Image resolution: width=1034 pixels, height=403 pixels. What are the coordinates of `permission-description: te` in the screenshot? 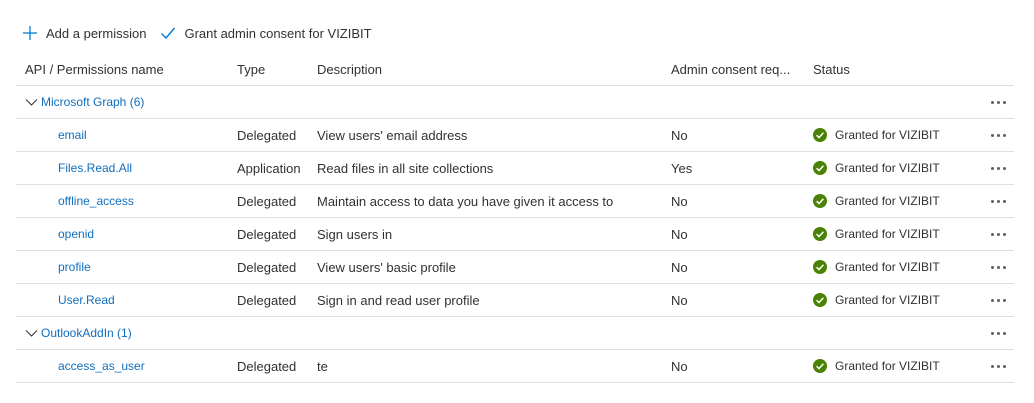 It's located at (322, 366).